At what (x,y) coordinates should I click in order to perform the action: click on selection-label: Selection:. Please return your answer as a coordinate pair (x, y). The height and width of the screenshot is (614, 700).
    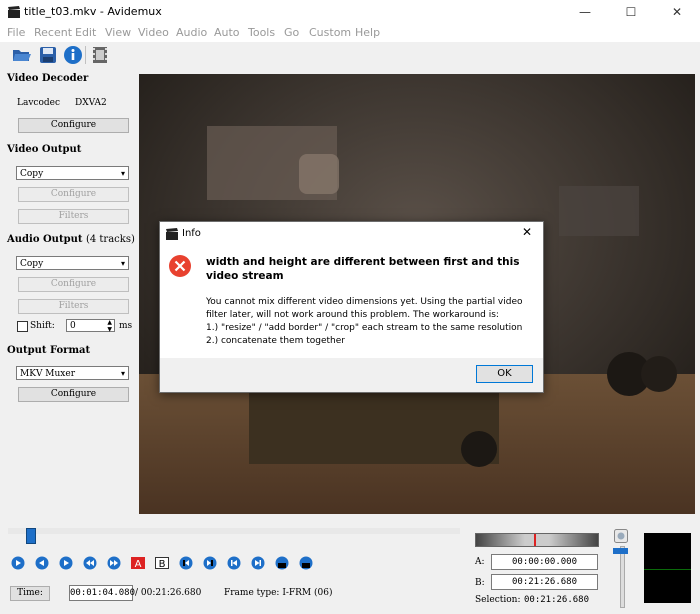
    Looking at the image, I should click on (498, 600).